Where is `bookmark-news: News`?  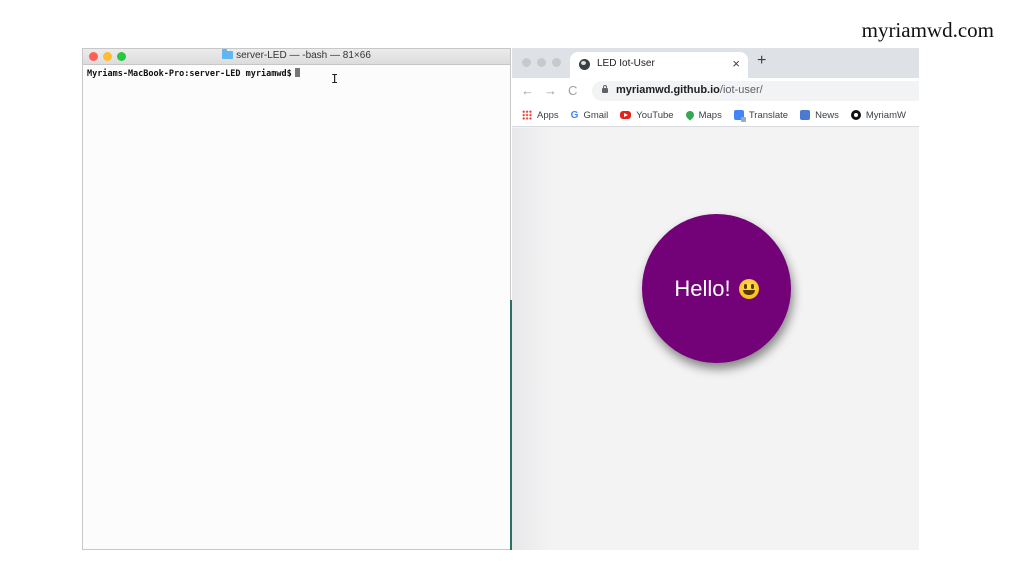
bookmark-news: News is located at coordinates (819, 115).